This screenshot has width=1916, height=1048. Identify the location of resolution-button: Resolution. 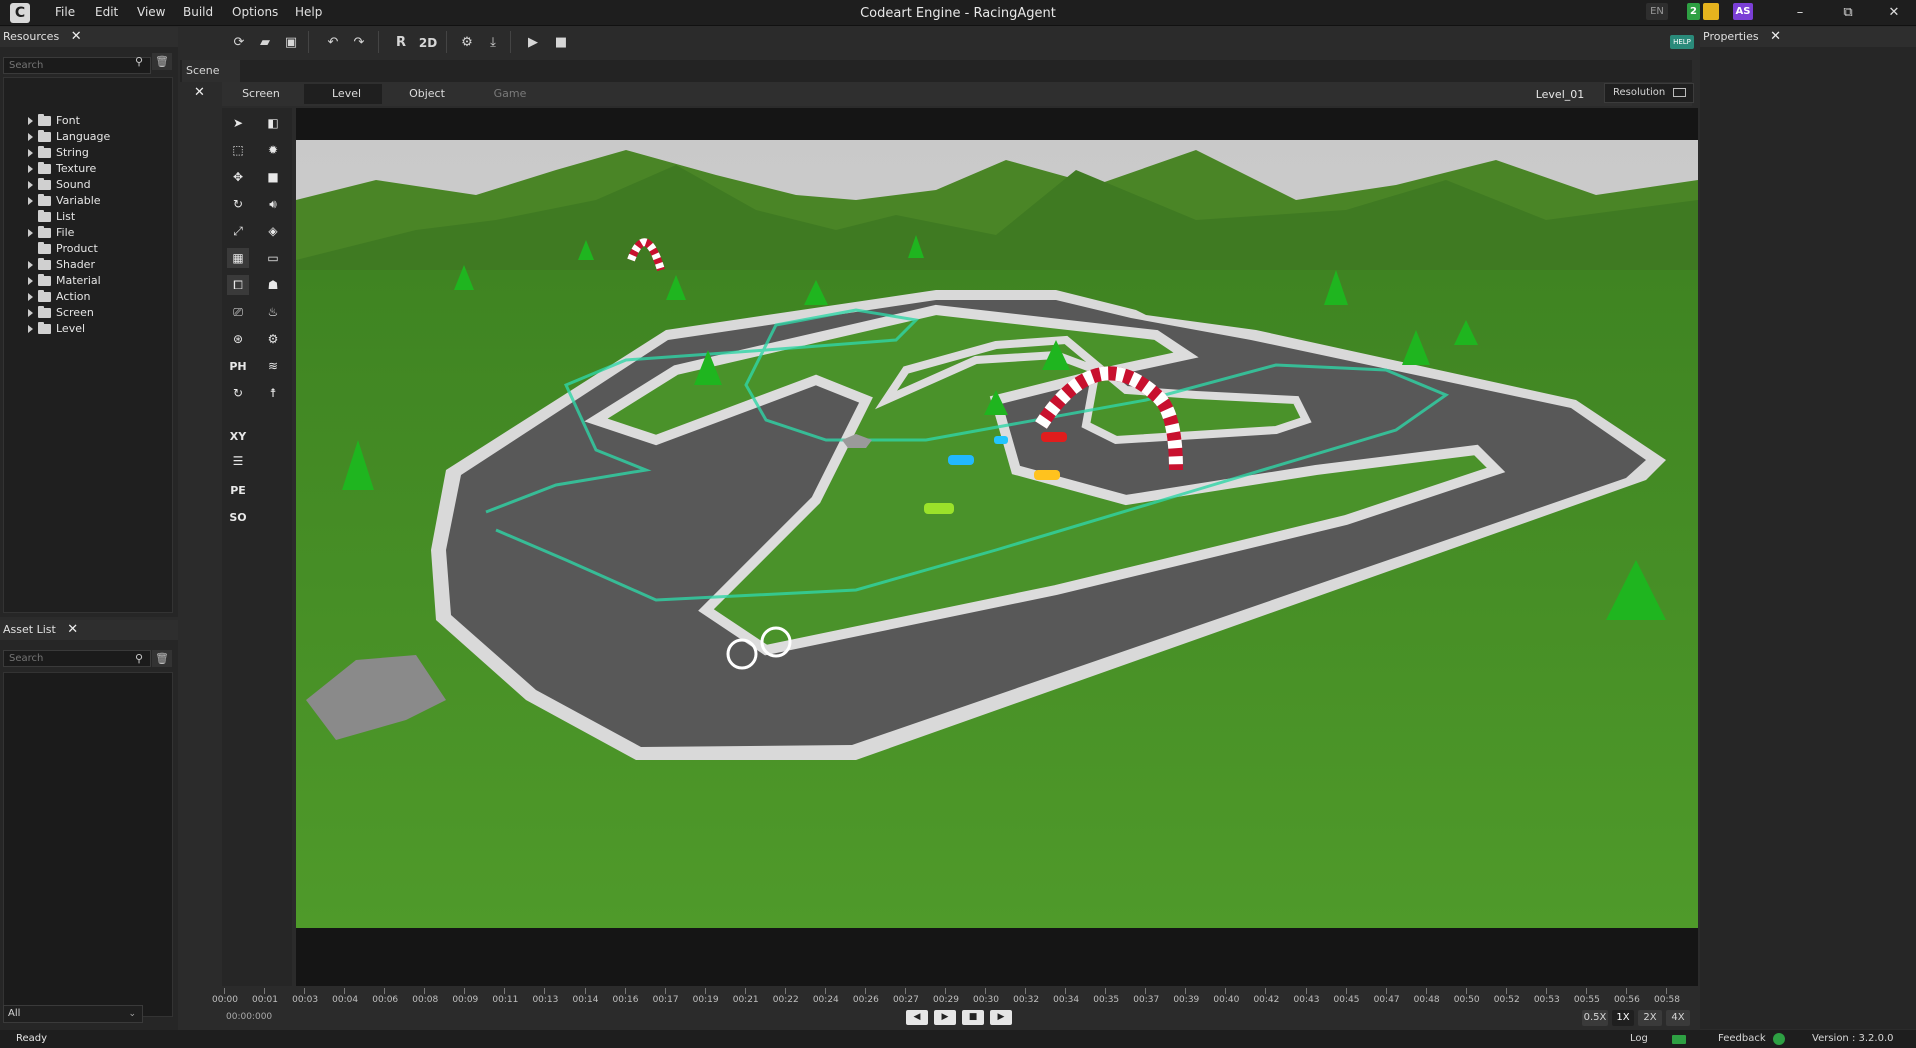
(1649, 93).